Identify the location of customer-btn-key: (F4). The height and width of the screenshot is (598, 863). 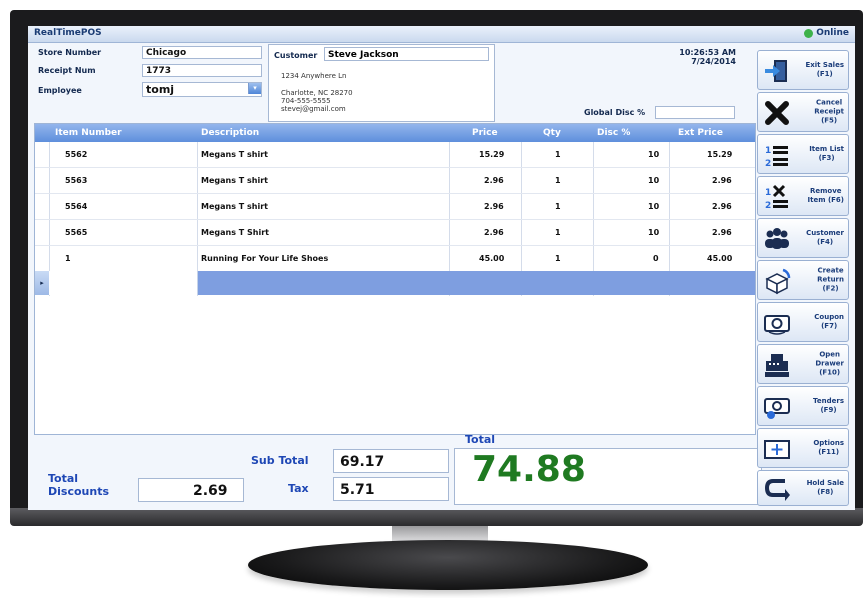
(825, 242).